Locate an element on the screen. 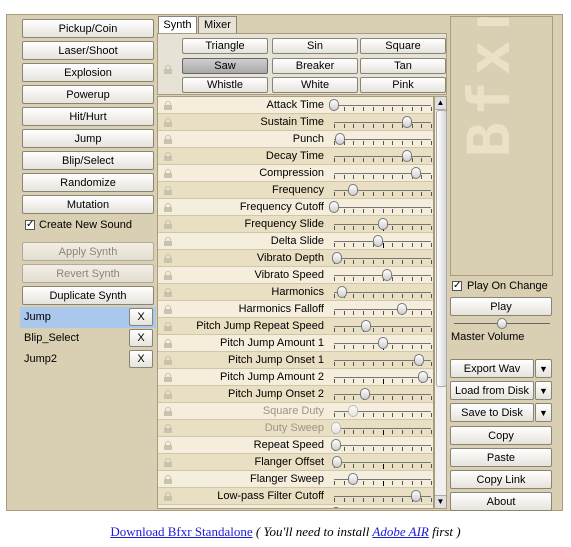 The height and width of the screenshot is (547, 571). master-volume-thumb is located at coordinates (502, 323).